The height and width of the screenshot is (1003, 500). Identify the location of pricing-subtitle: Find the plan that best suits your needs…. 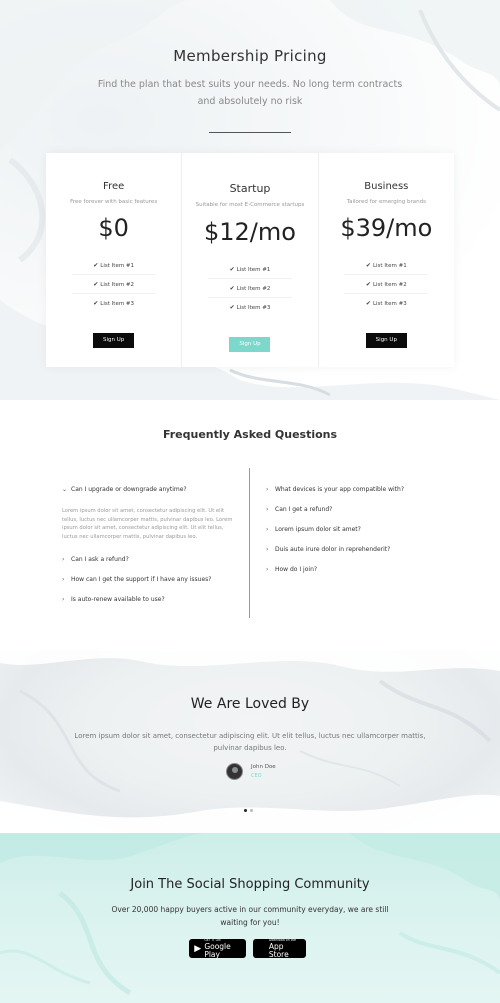
(250, 93).